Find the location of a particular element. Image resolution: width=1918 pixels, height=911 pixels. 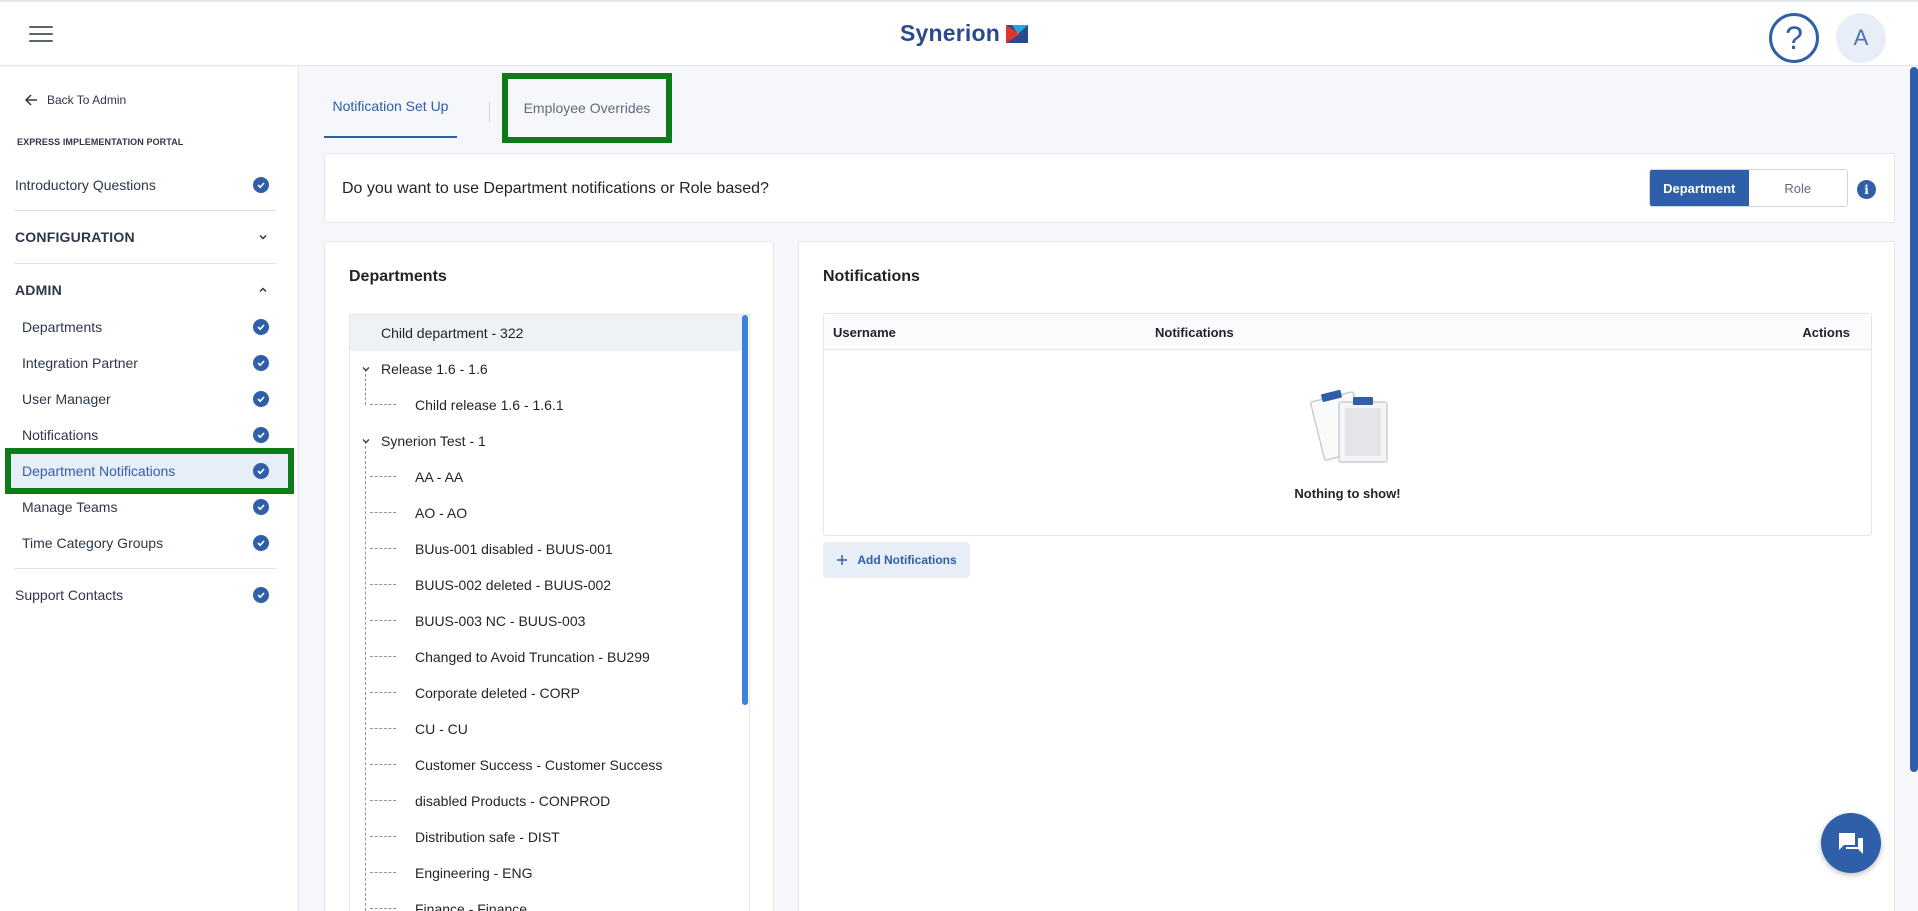

role-option: Role is located at coordinates (1797, 188).